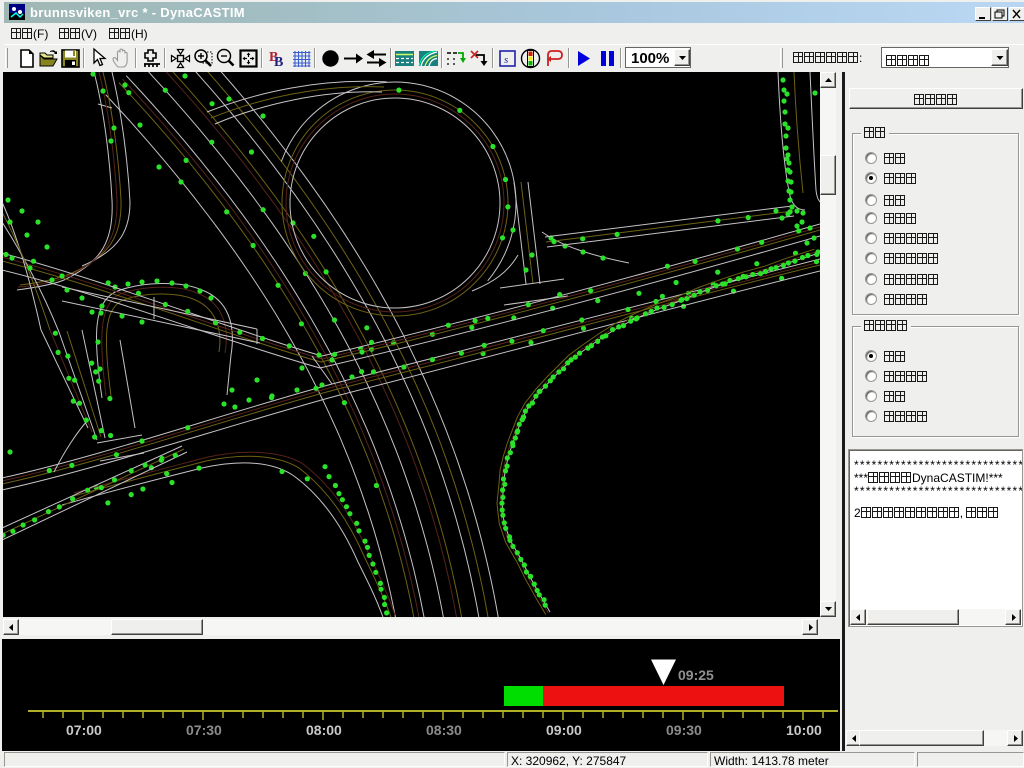  What do you see at coordinates (506, 60) in the screenshot?
I see `svg-text: s` at bounding box center [506, 60].